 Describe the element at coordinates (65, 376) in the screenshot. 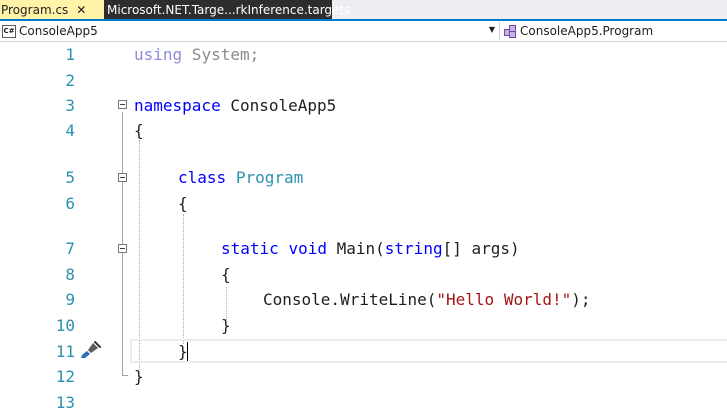

I see `line-number: 12` at that location.